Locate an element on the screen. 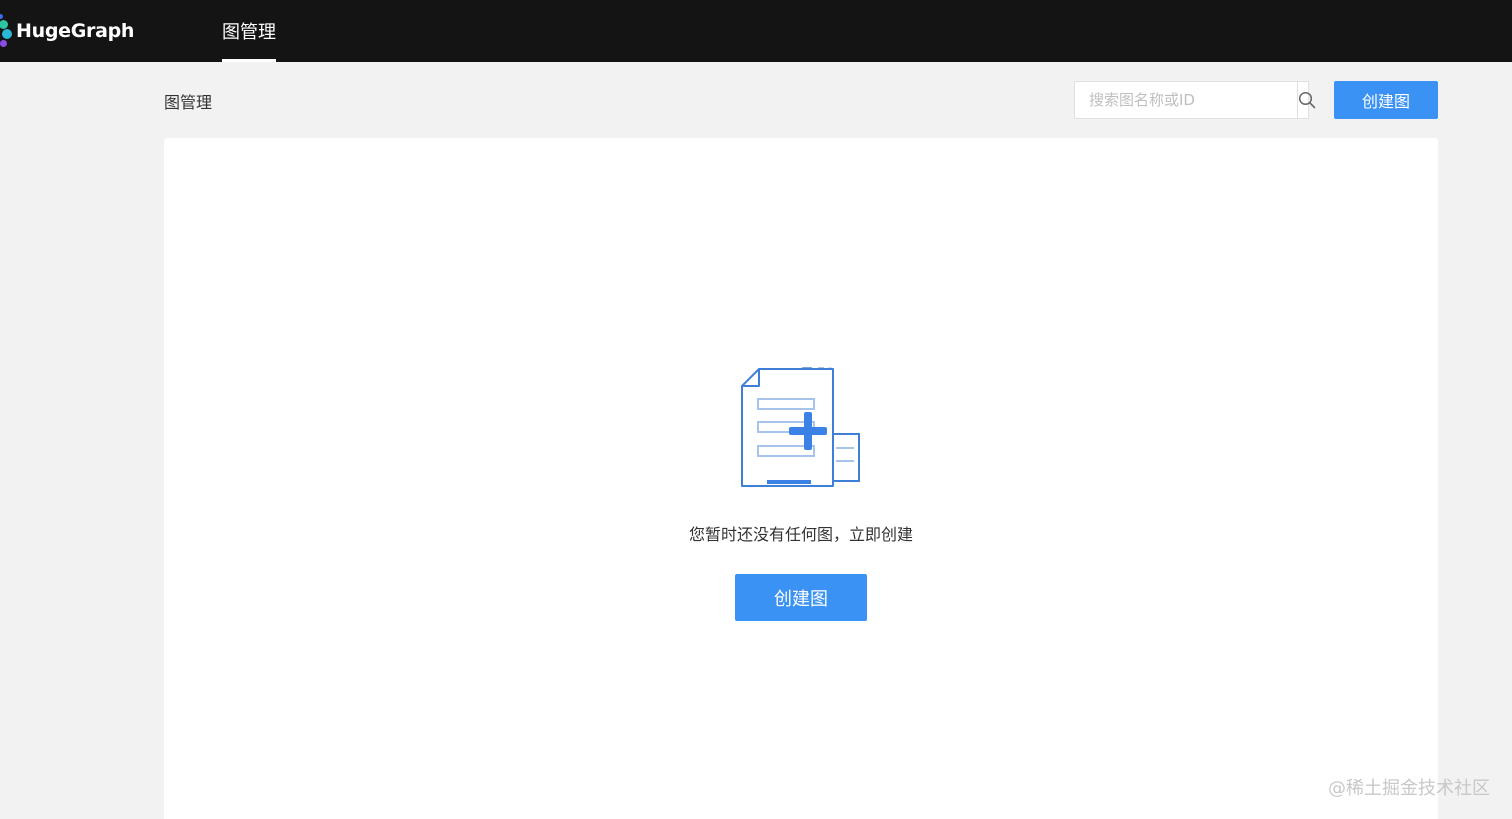 The height and width of the screenshot is (819, 1512). search-icon is located at coordinates (1307, 100).